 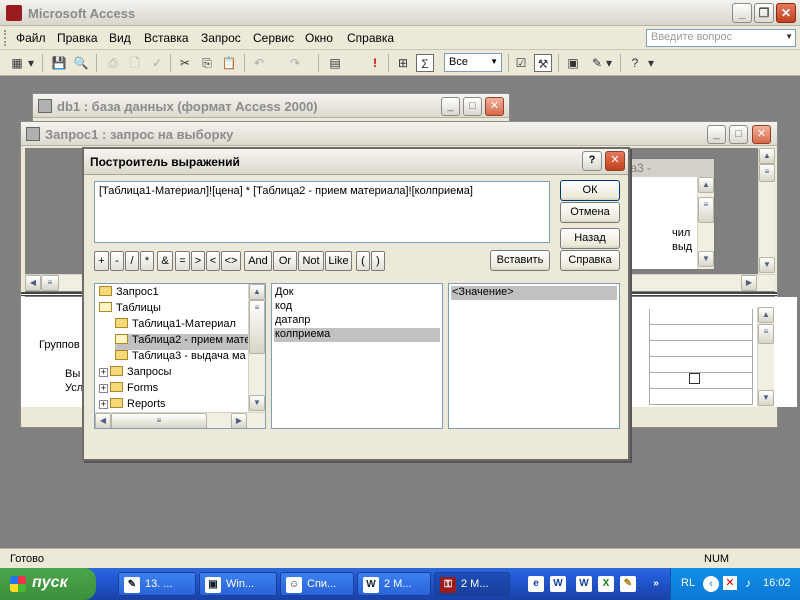 I want to click on dialog-titlebar: Построитель выражений ? ✕, so click(x=356, y=162).